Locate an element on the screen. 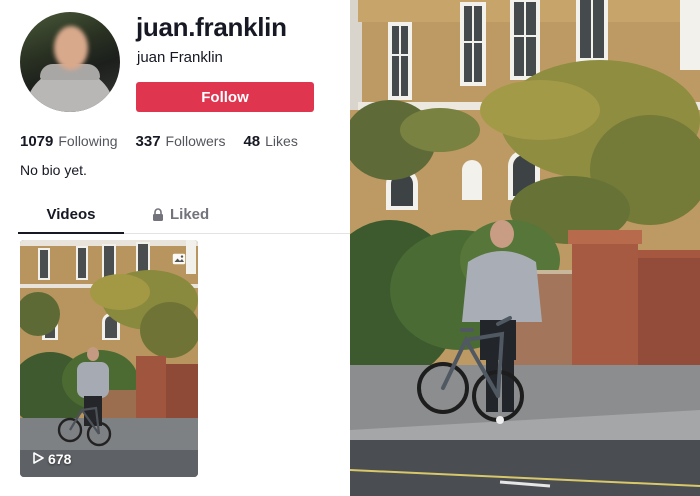  avatar is located at coordinates (70, 62).